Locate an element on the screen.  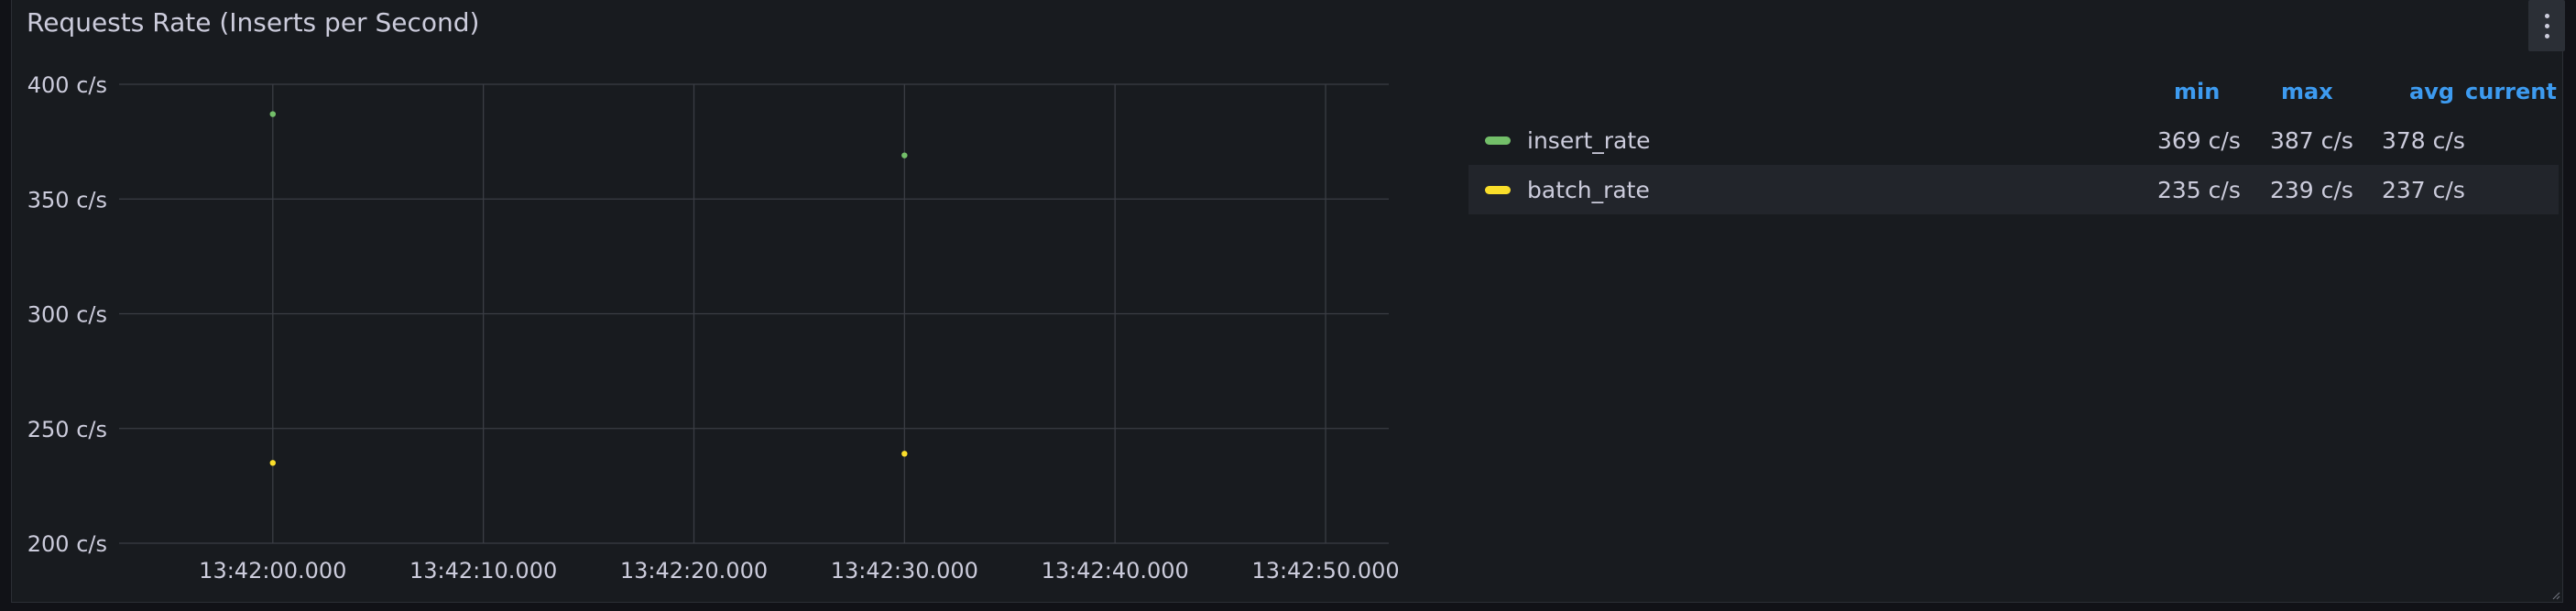
stat-avg: 237 c/s is located at coordinates (2424, 190).